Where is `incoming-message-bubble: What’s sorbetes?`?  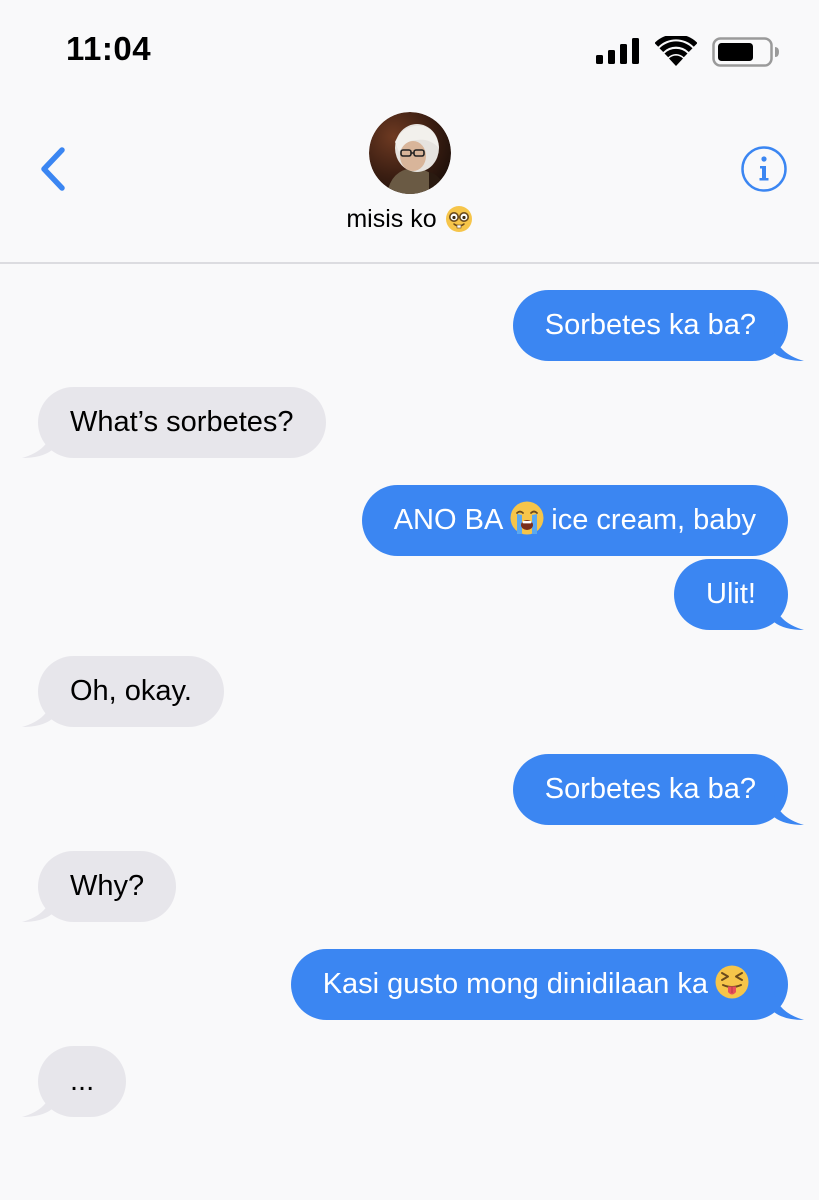
incoming-message-bubble: What’s sorbetes? is located at coordinates (174, 422).